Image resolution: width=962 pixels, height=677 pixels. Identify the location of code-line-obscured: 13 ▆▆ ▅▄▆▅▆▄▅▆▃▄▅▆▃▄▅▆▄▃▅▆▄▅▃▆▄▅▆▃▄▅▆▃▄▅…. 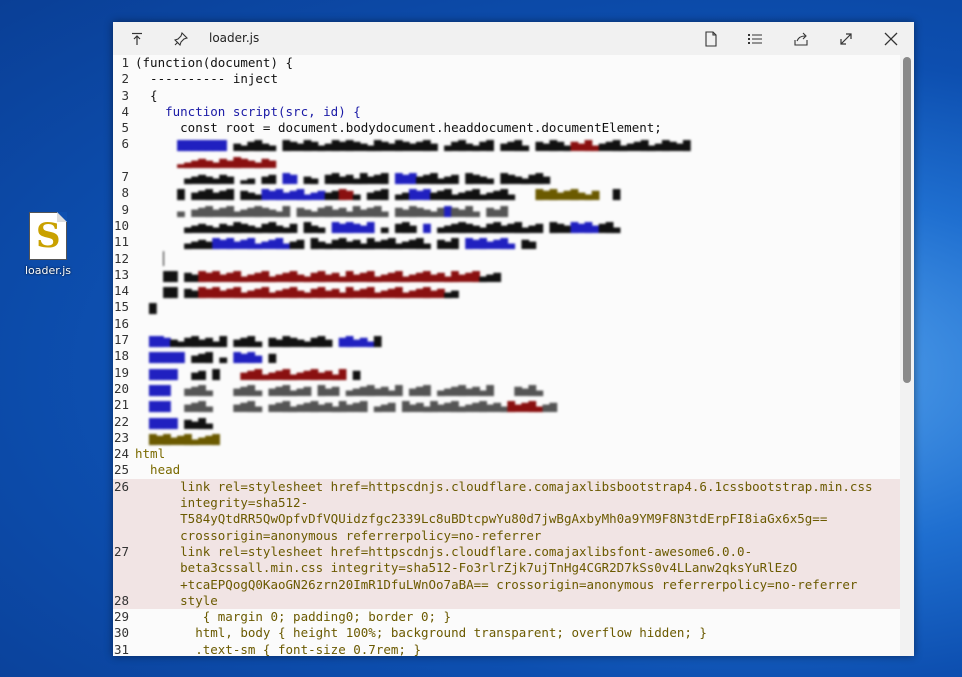
(506, 275).